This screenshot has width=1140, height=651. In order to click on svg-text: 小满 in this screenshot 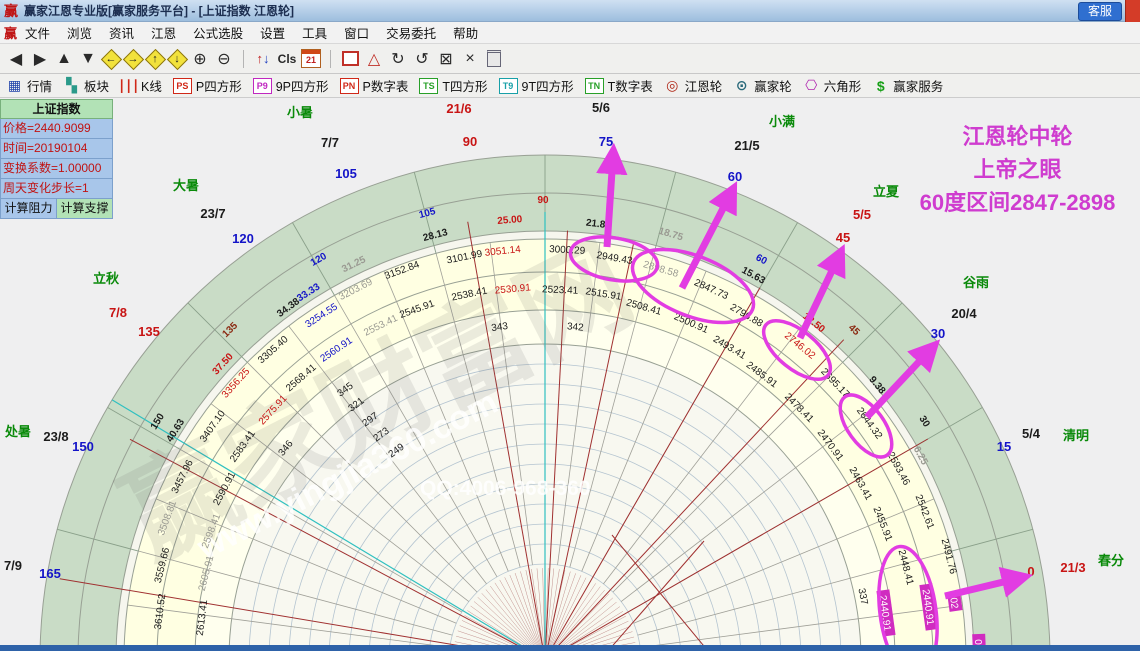, I will do `click(782, 121)`.